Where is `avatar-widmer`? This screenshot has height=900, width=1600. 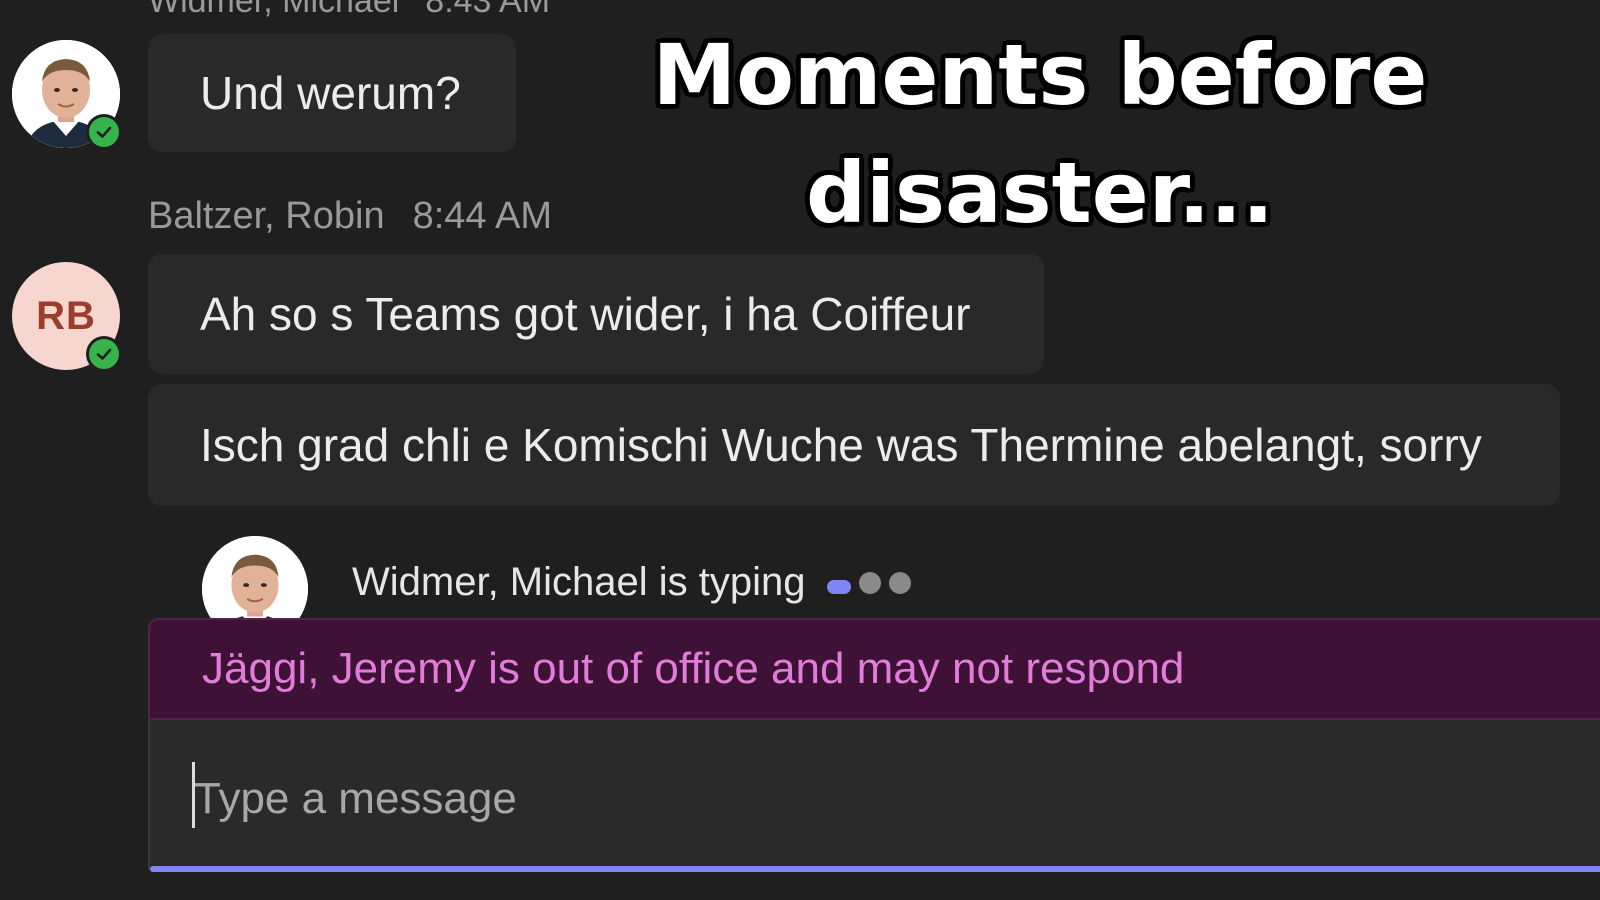 avatar-widmer is located at coordinates (67, 95).